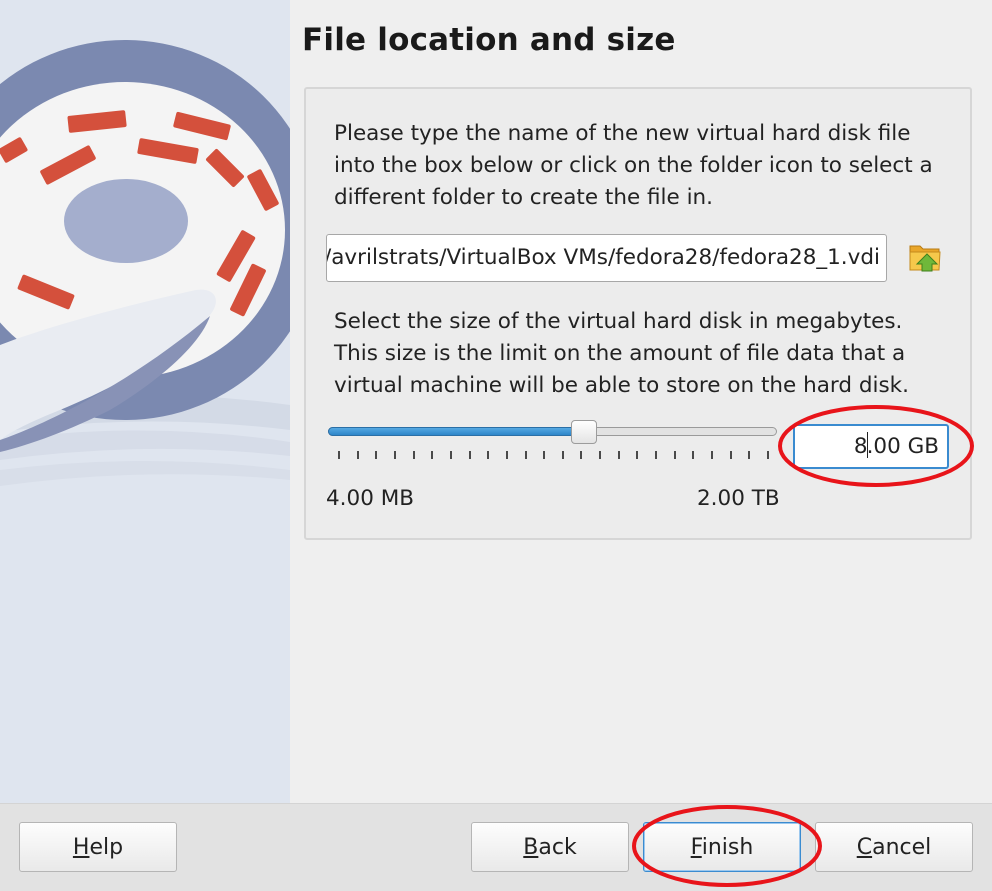 Image resolution: width=992 pixels, height=891 pixels. I want to click on slider-handle, so click(584, 432).